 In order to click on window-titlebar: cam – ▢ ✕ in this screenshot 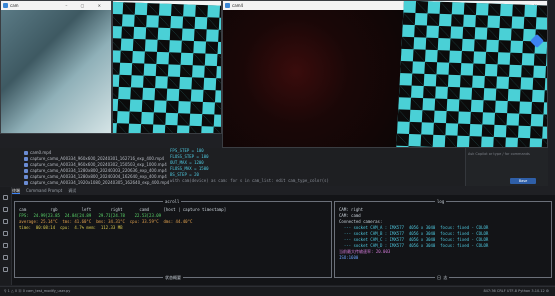, I will do `click(56, 5)`.